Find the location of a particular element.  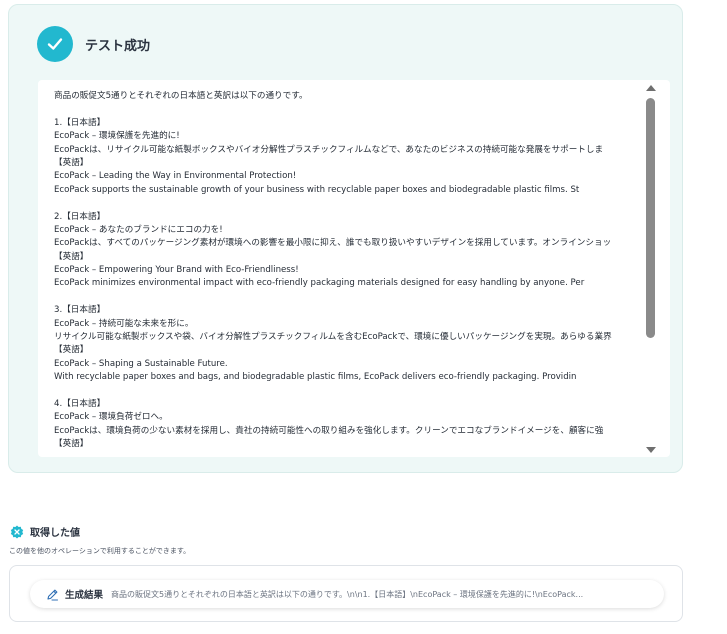

scroll-thumb is located at coordinates (650, 218).